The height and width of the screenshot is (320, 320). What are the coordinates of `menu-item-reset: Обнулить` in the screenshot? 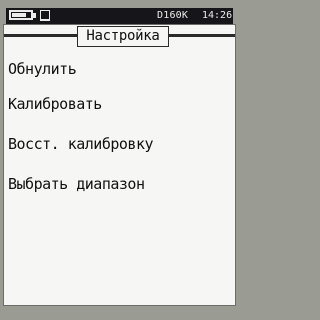 It's located at (42, 69).